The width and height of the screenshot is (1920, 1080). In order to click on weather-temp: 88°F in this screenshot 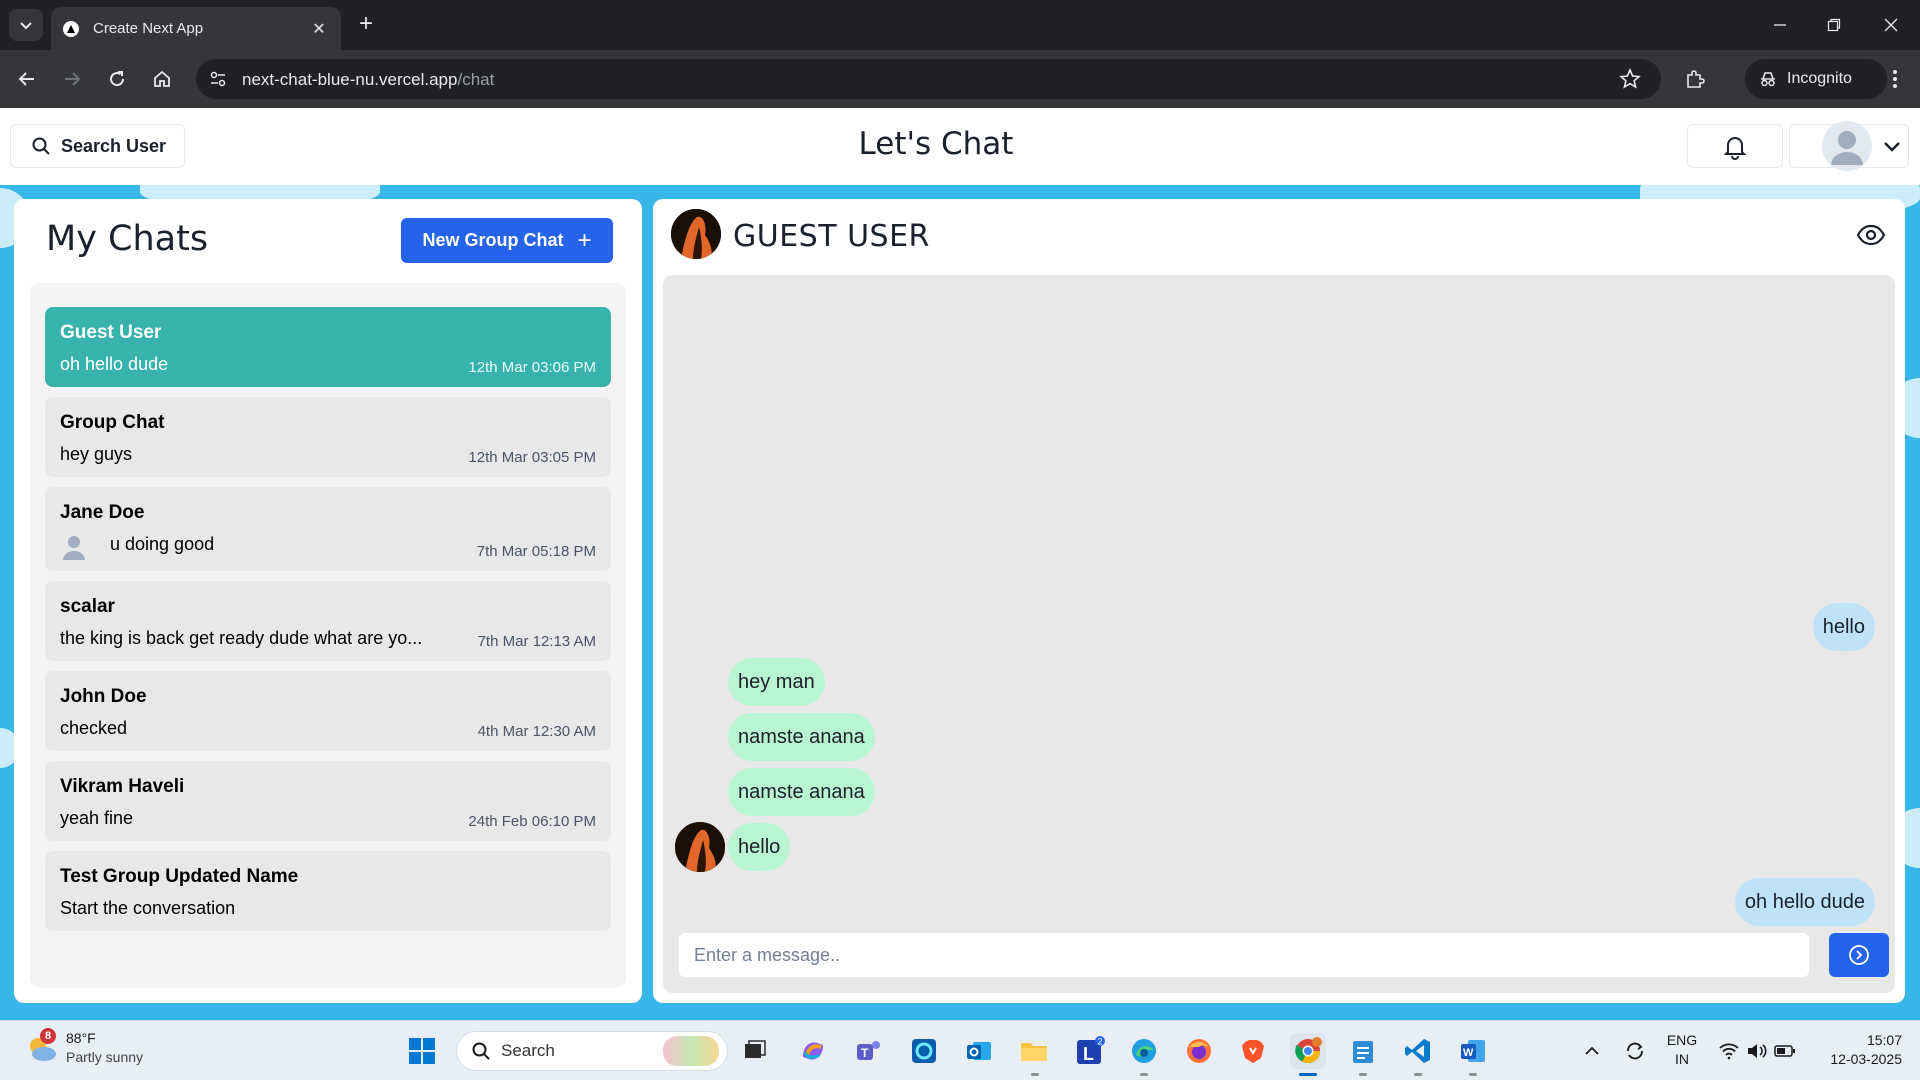, I will do `click(81, 1038)`.